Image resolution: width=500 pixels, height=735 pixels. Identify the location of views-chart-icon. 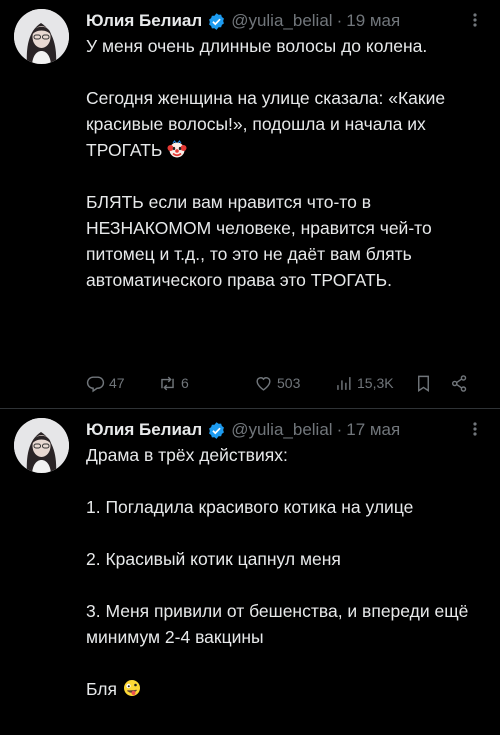
(344, 383).